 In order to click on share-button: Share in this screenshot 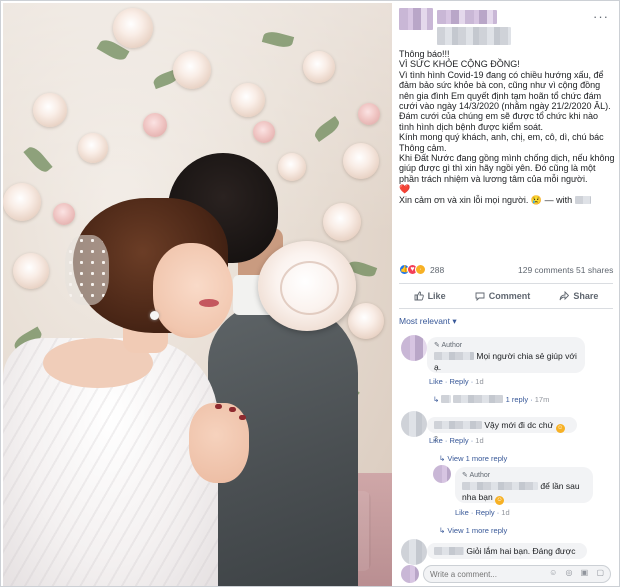, I will do `click(578, 296)`.